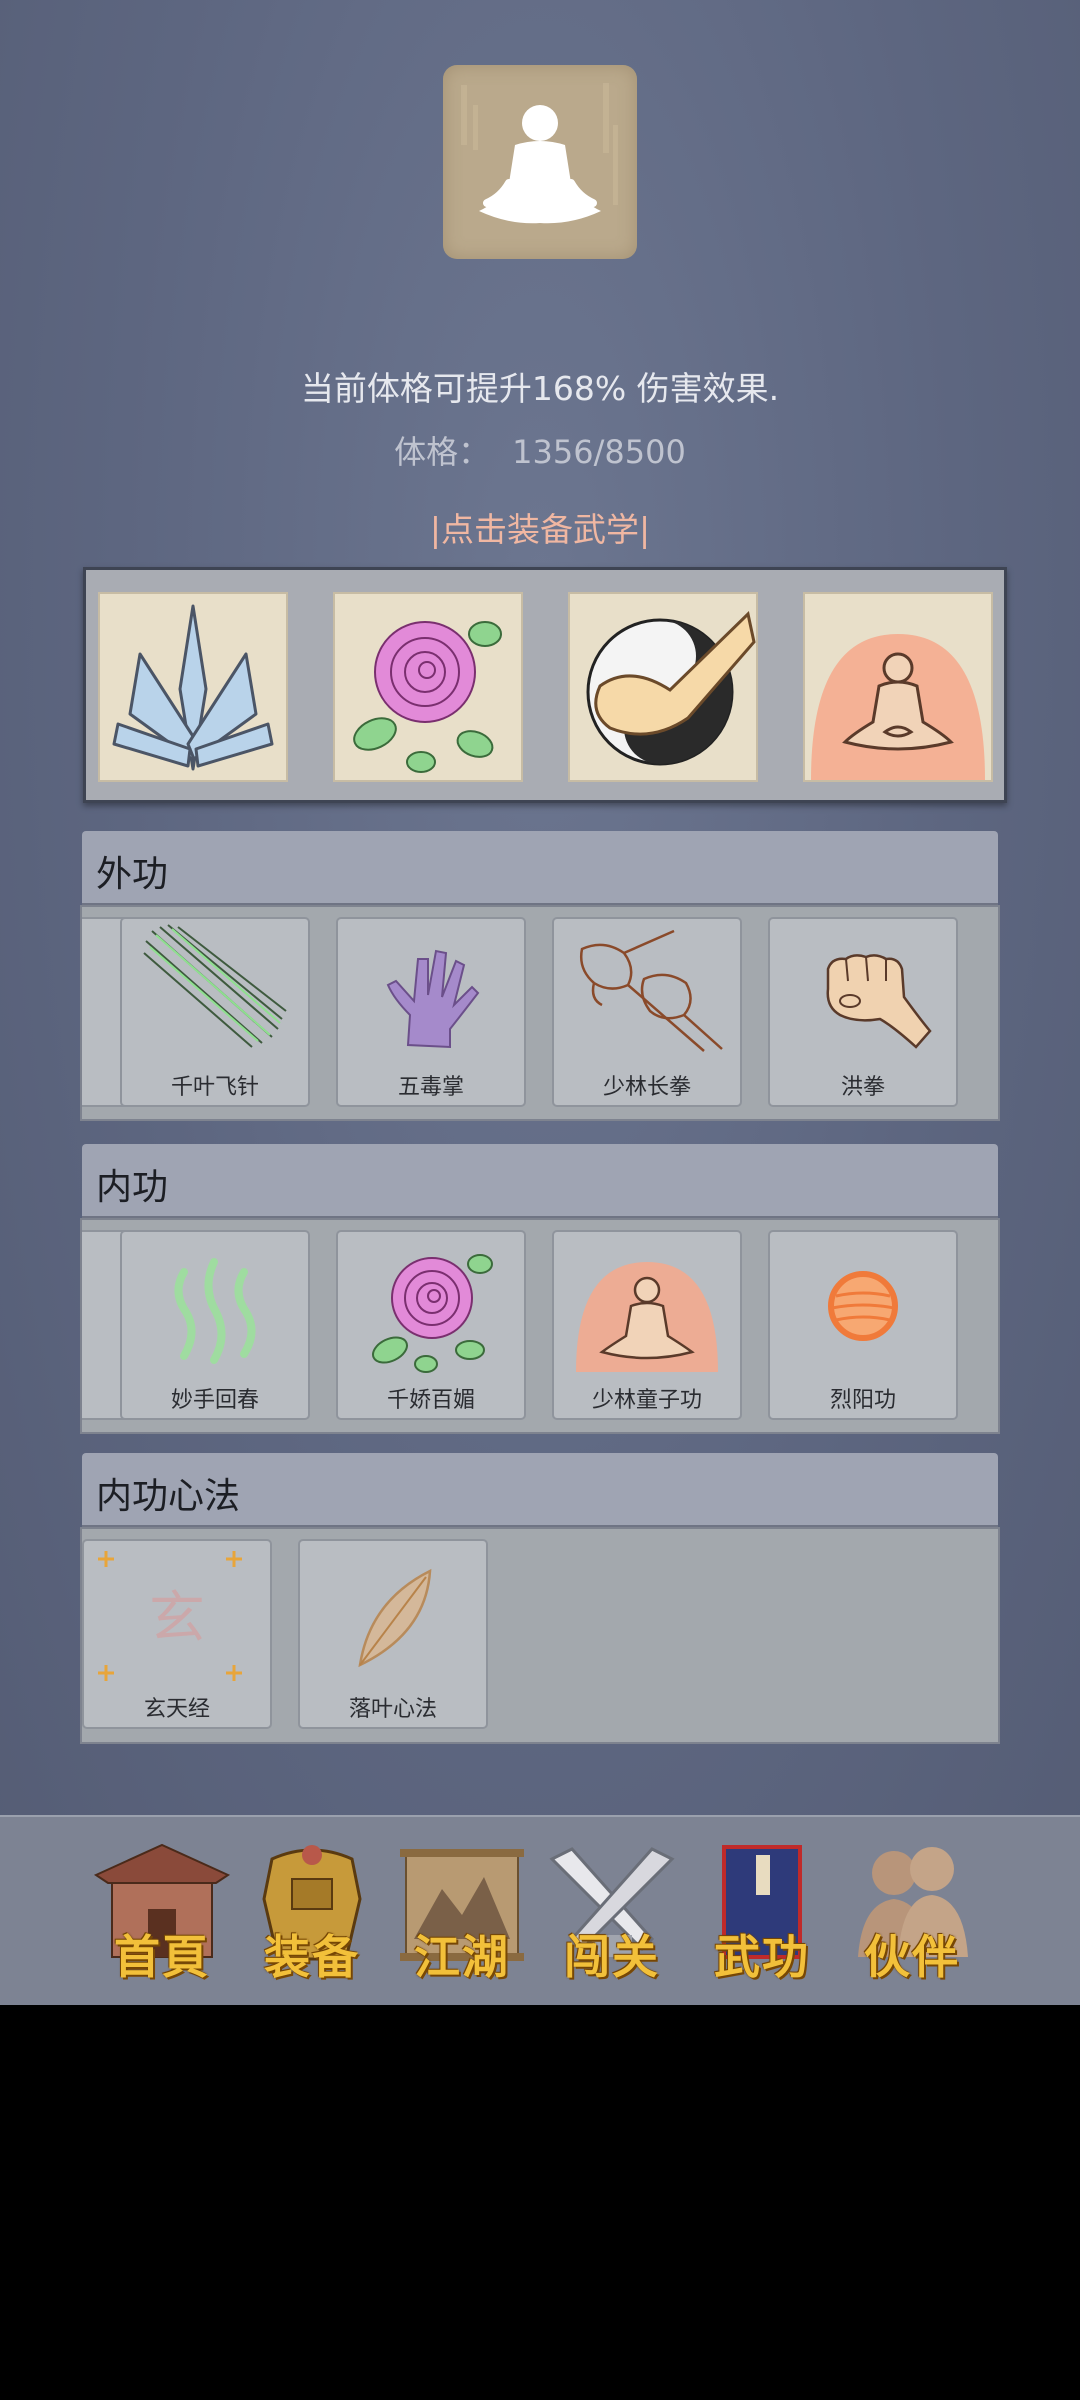 The width and height of the screenshot is (1080, 2400). I want to click on skill-label: 少林长拳, so click(646, 1087).